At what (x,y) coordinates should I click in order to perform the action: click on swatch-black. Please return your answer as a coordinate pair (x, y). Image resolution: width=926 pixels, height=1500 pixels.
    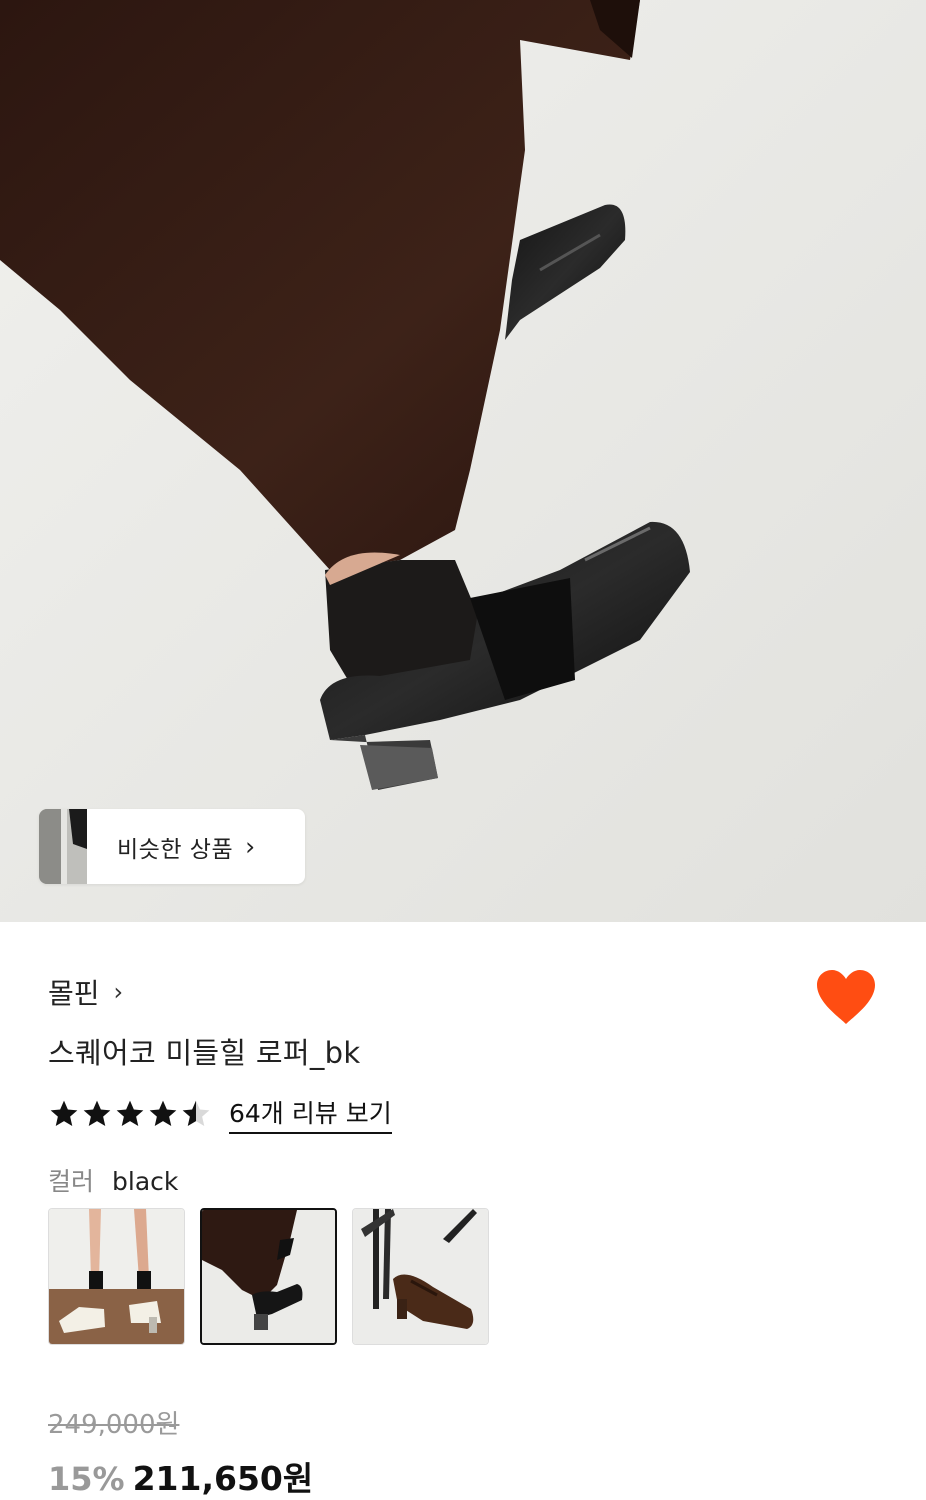
    Looking at the image, I should click on (268, 1276).